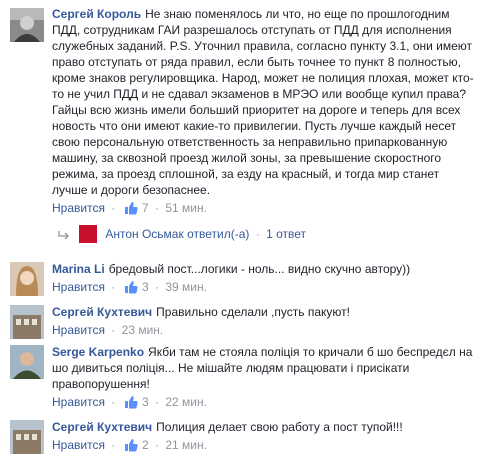 Image resolution: width=479 pixels, height=458 pixels. Describe the element at coordinates (186, 402) in the screenshot. I see `comment-timestamp: 22 мин.` at that location.